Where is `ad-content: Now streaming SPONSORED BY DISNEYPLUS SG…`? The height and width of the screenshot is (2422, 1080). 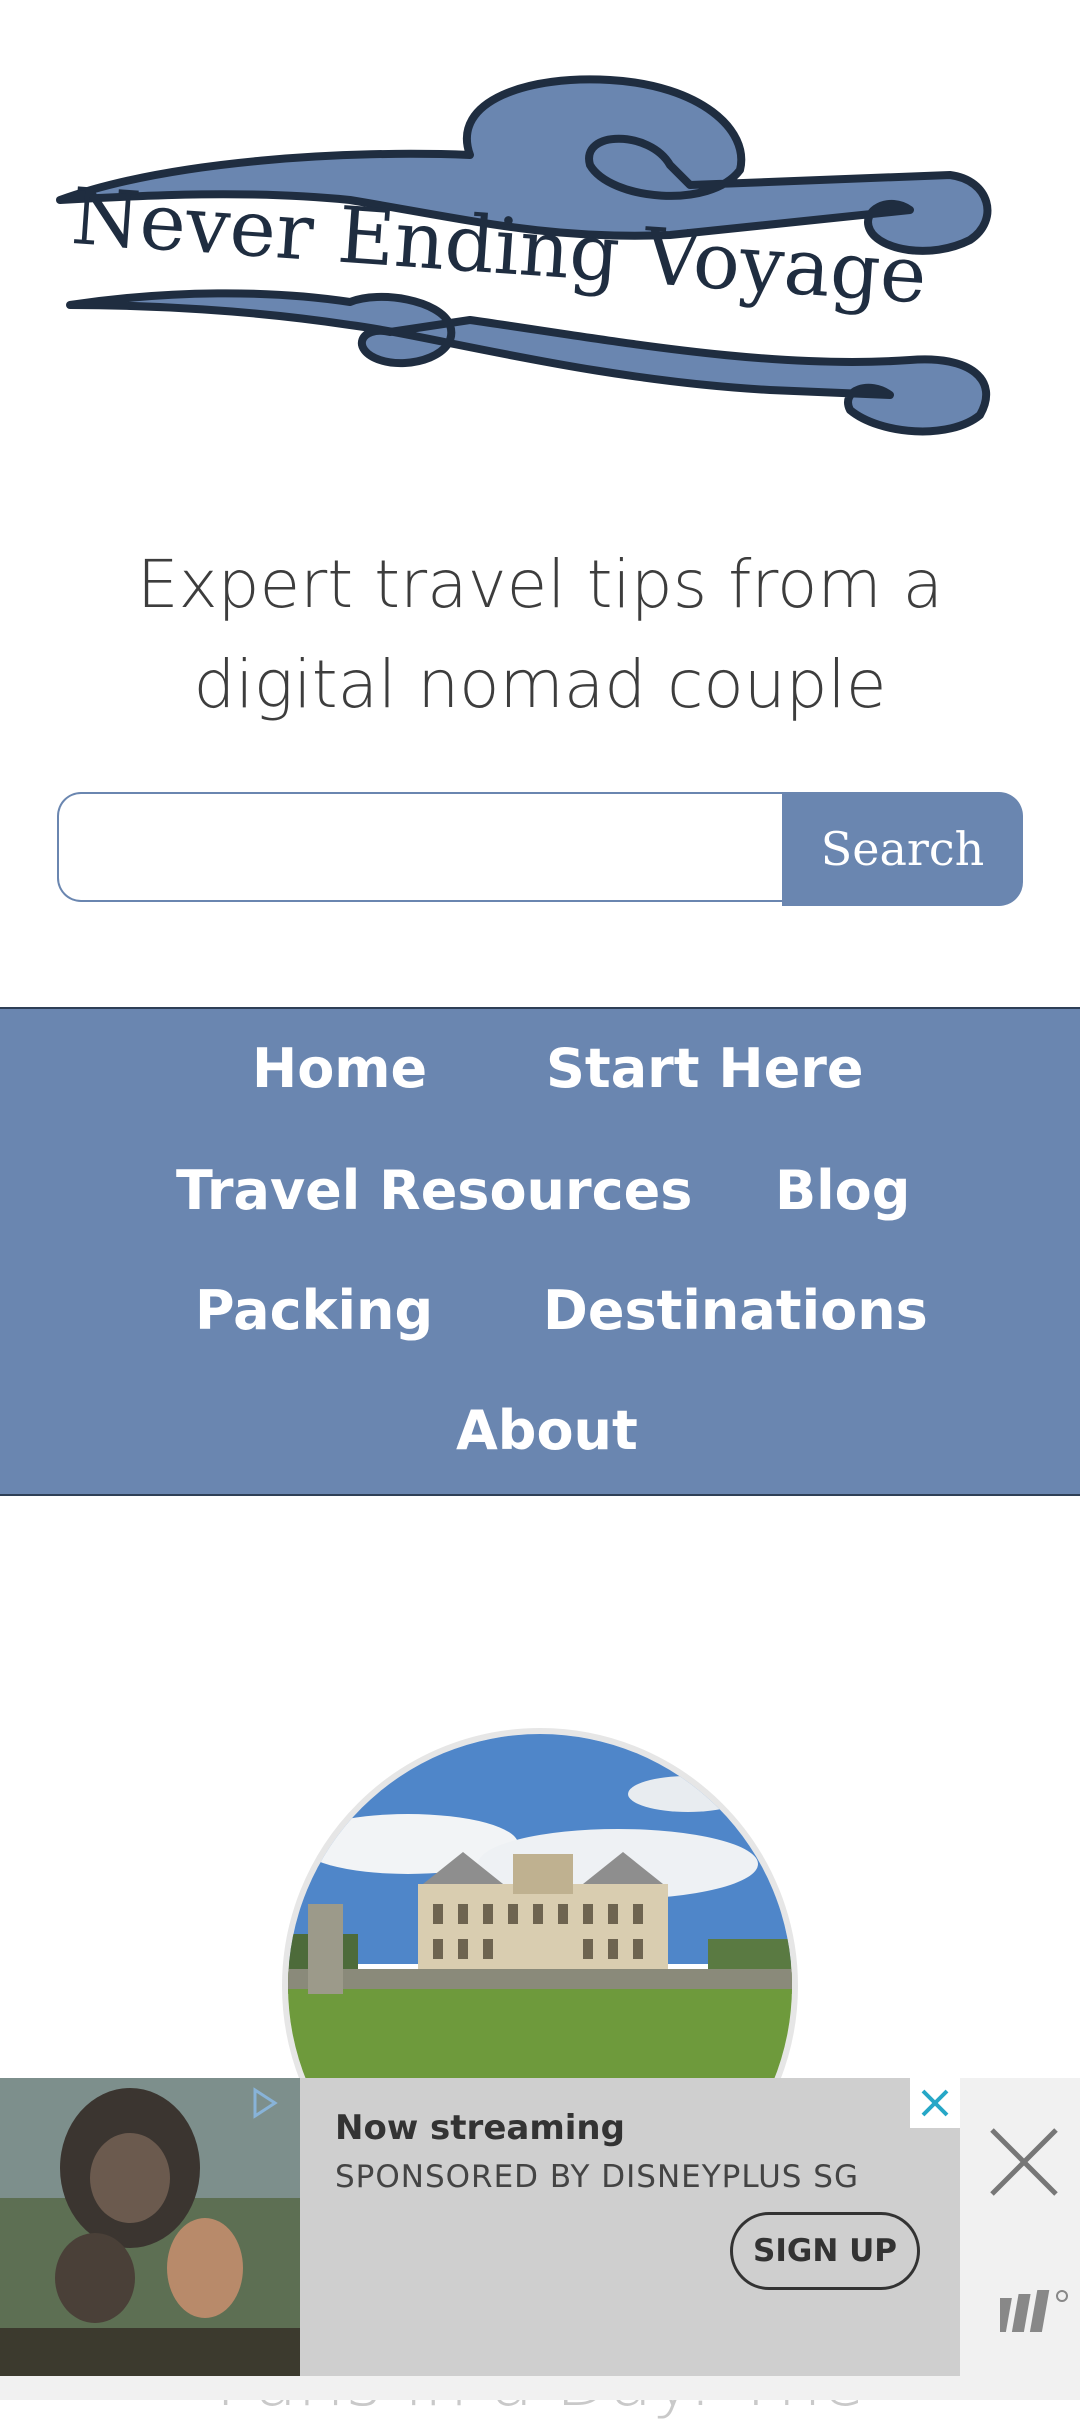 ad-content: Now streaming SPONSORED BY DISNEYPLUS SG… is located at coordinates (630, 2227).